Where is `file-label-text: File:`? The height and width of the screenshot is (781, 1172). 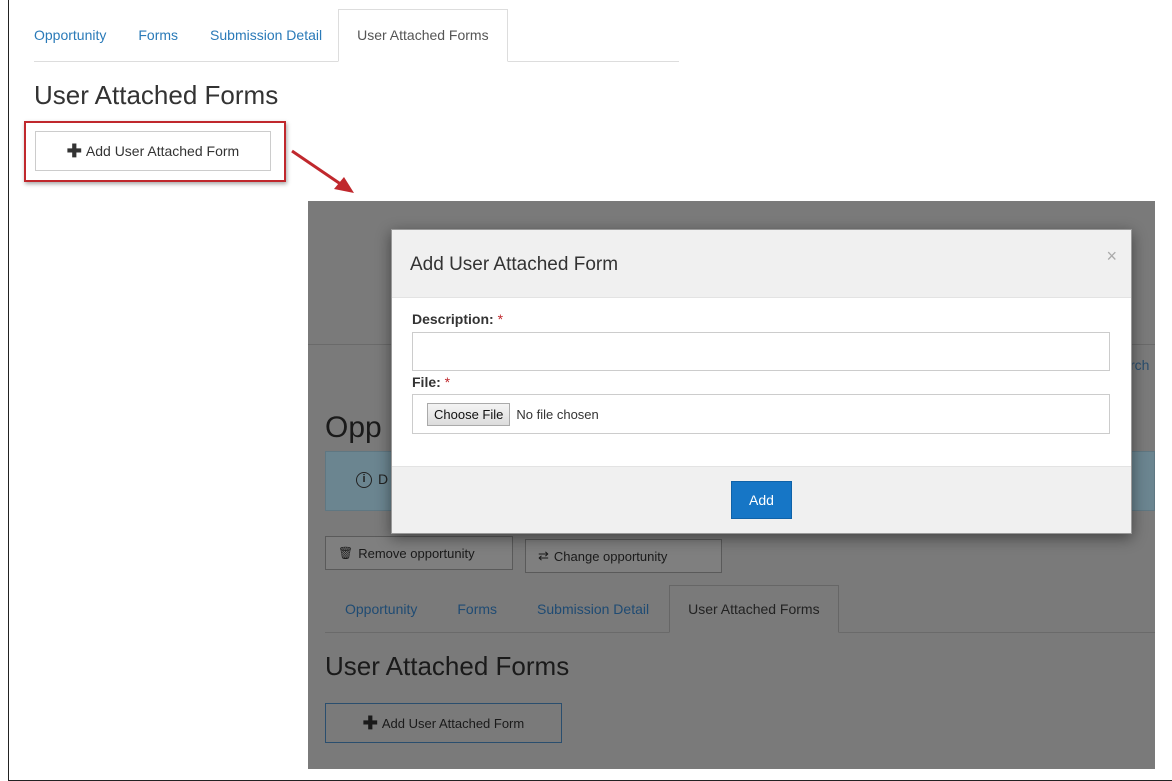 file-label-text: File: is located at coordinates (426, 382).